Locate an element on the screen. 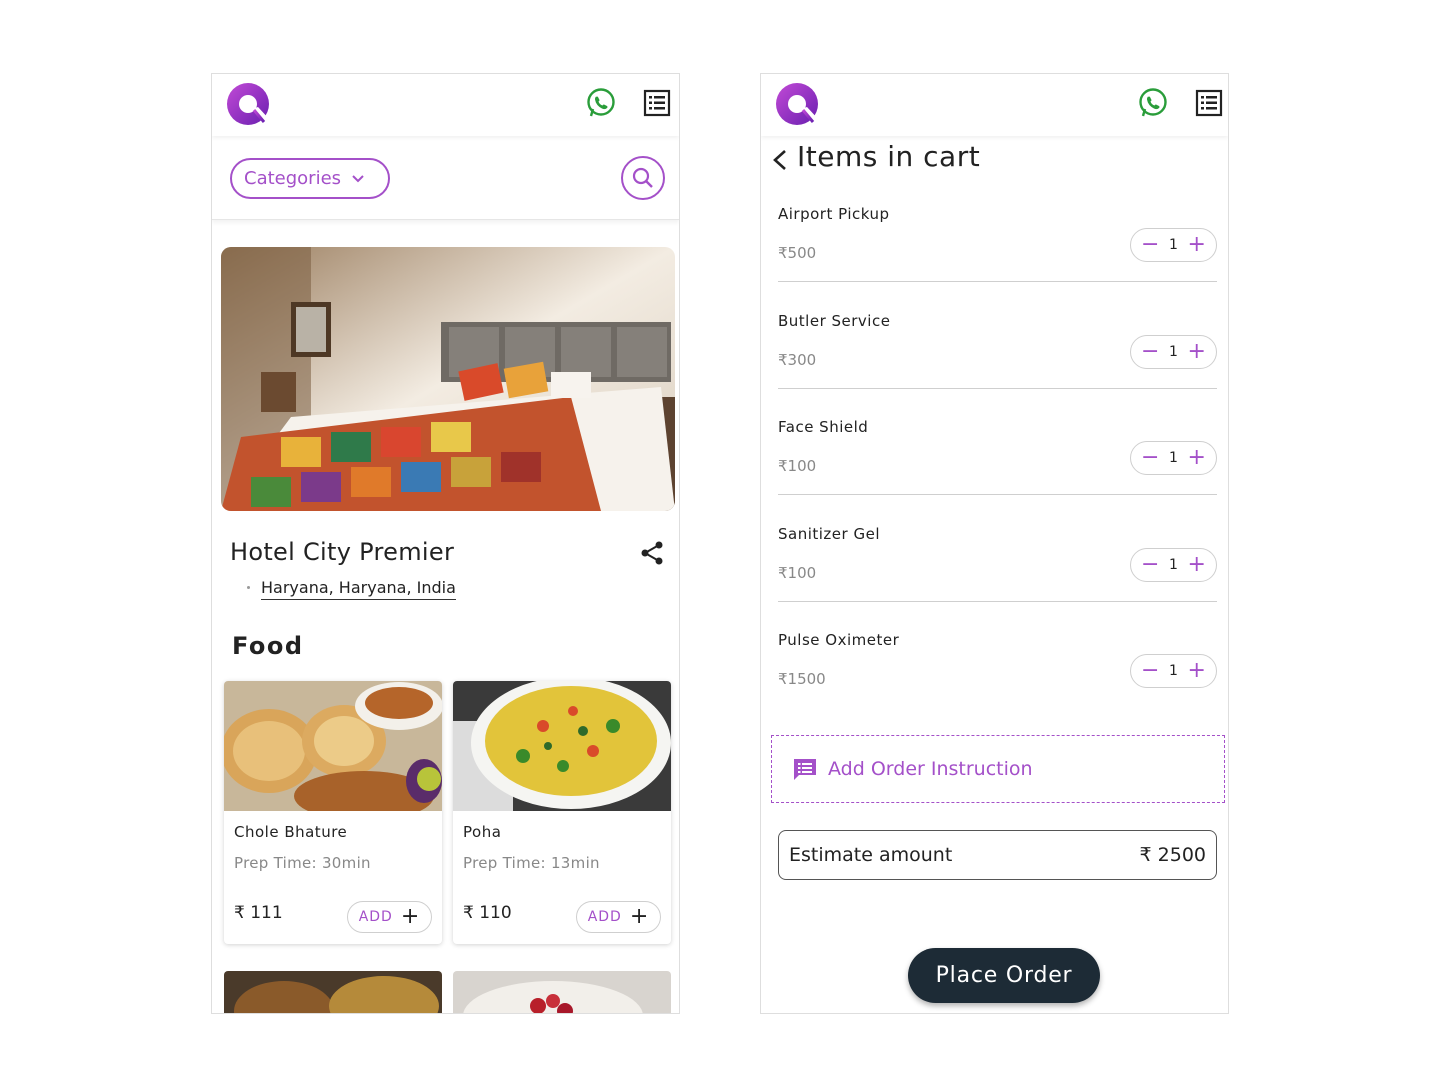 The height and width of the screenshot is (1080, 1440). food-card: Poha Prep Time: 13min ₹ 110 ADD + is located at coordinates (562, 812).